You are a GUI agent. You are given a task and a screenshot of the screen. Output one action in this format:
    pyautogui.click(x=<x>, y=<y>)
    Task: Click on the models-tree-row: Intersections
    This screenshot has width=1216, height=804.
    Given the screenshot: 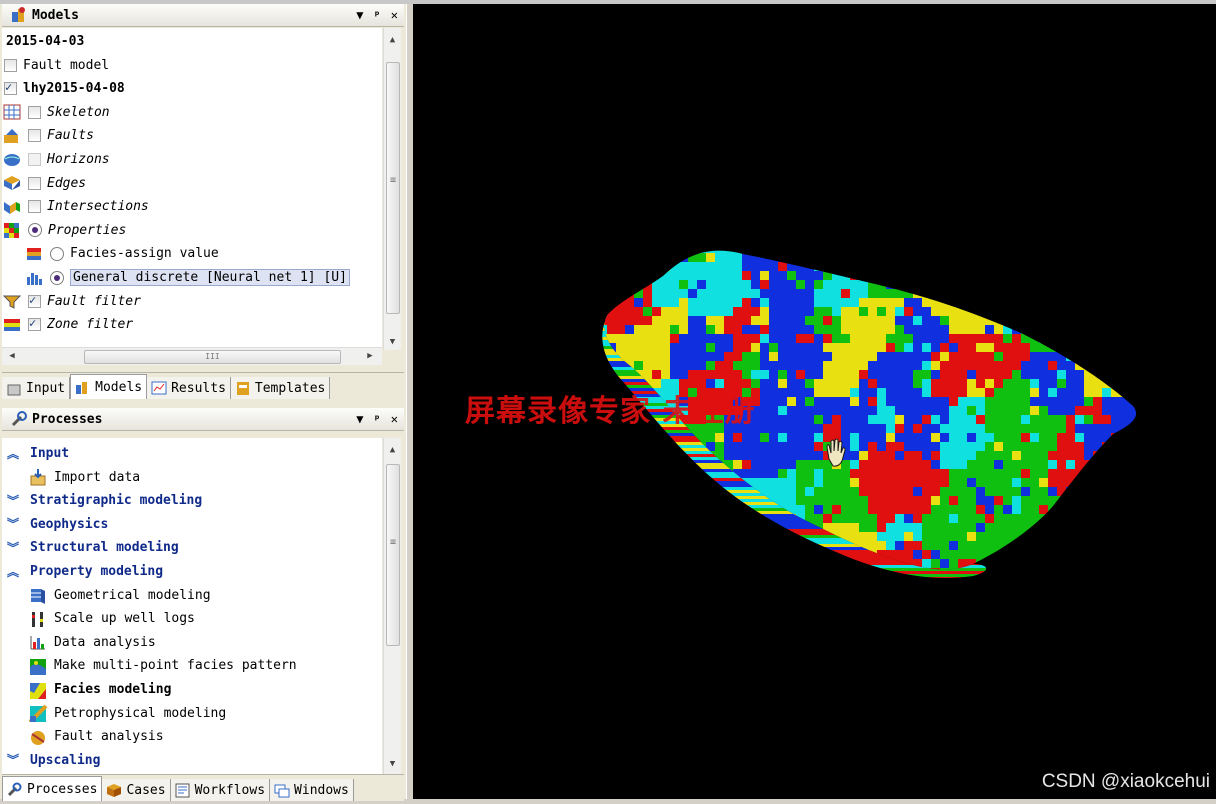 What is the action you would take?
    pyautogui.click(x=75, y=206)
    